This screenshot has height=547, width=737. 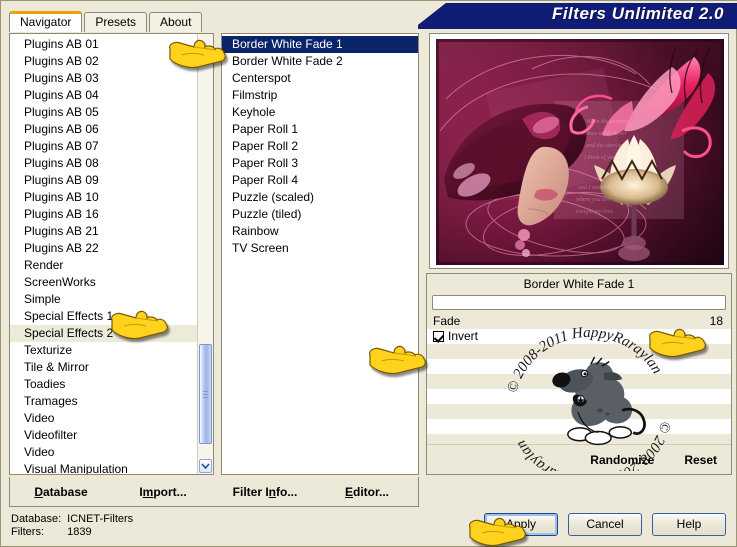 I want to click on category-list-item: Visual Manipulation, so click(x=111, y=467).